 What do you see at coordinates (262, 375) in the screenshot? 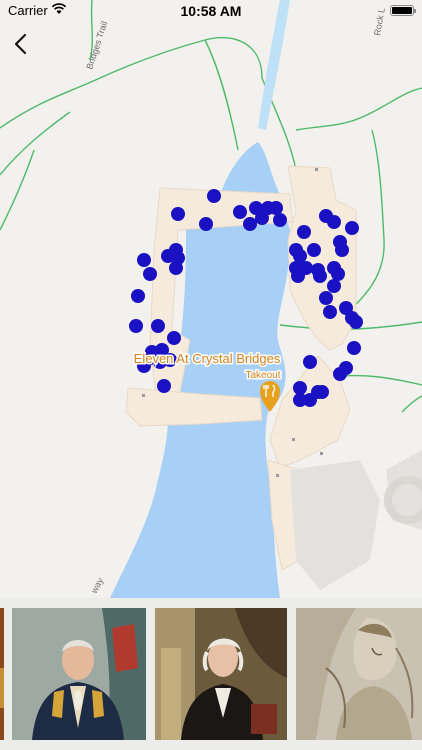
I see `place-subtitle-label: Takeout` at bounding box center [262, 375].